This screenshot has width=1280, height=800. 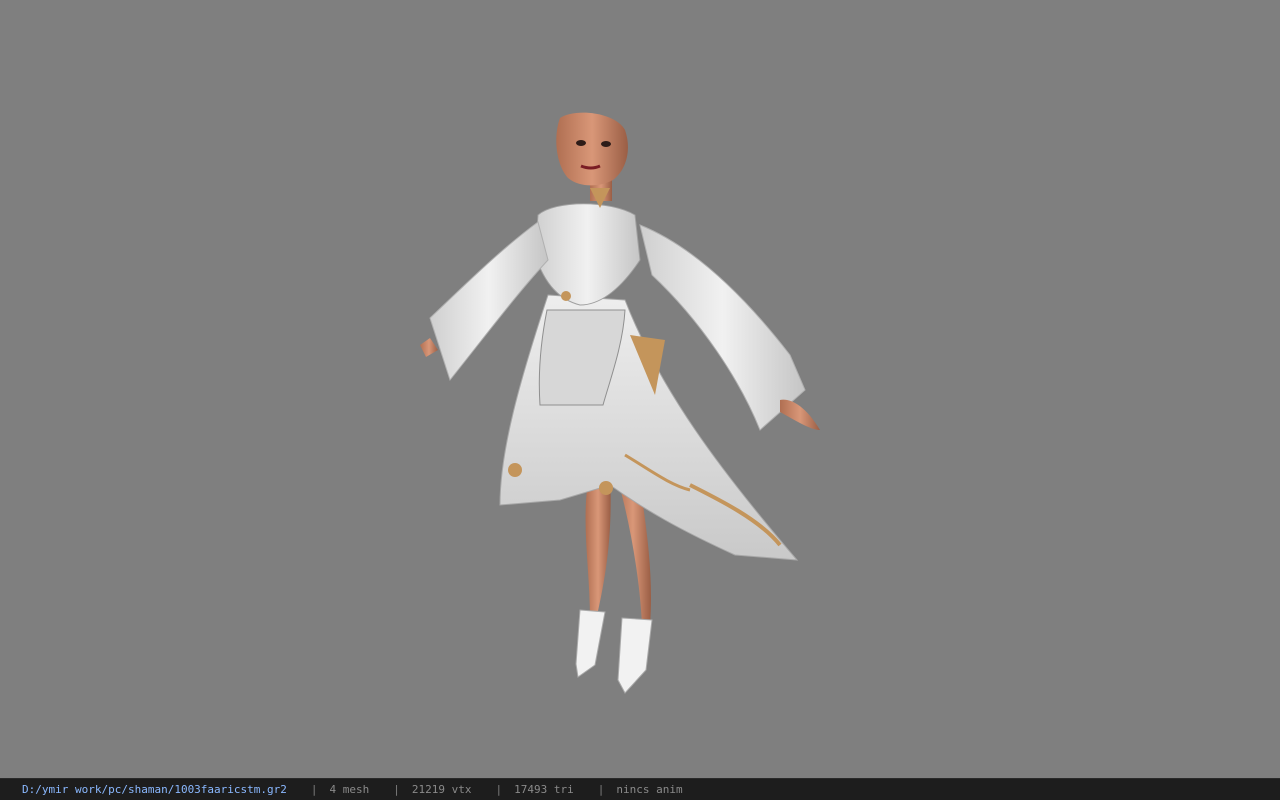 I want to click on triangle-count: 17493 tri, so click(x=544, y=789).